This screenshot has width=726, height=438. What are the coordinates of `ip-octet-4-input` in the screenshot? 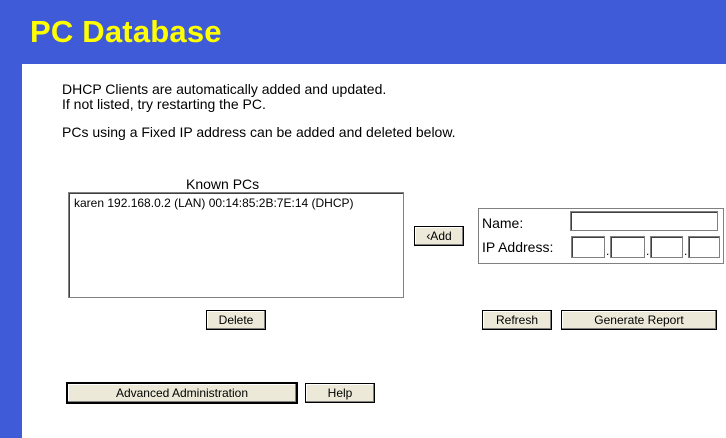 It's located at (704, 247).